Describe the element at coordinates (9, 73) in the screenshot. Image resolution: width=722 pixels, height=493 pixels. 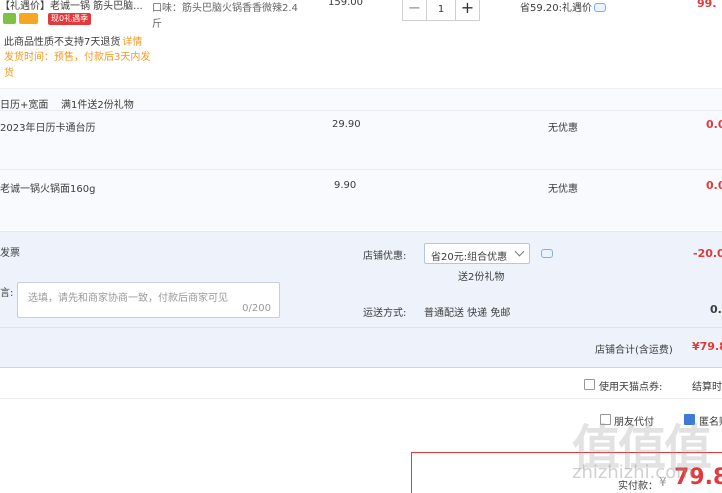
I see `ship-time-line2: 货` at that location.